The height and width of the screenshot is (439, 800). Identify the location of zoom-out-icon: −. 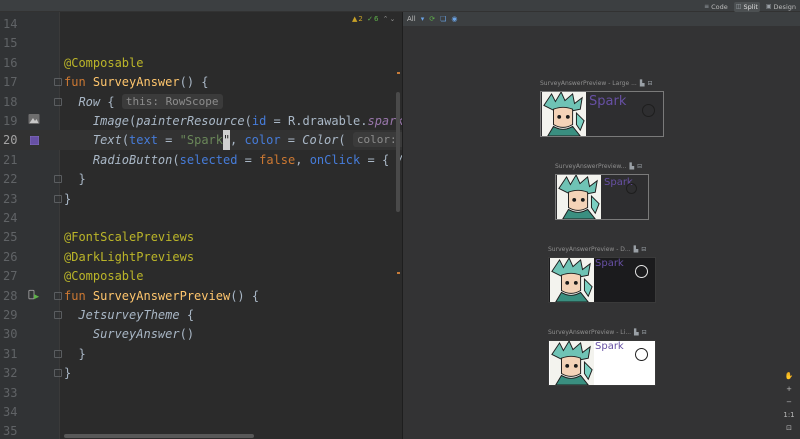
(789, 402).